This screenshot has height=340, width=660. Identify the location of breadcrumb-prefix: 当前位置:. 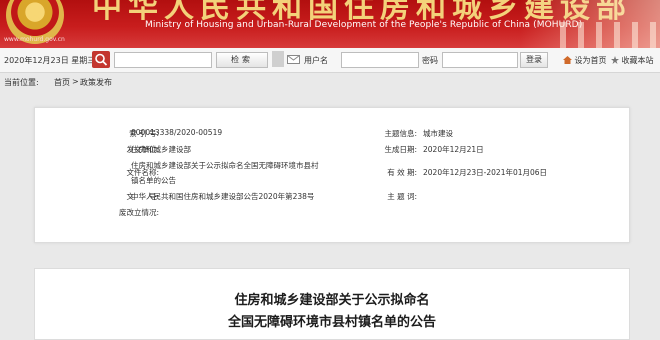
(21, 82).